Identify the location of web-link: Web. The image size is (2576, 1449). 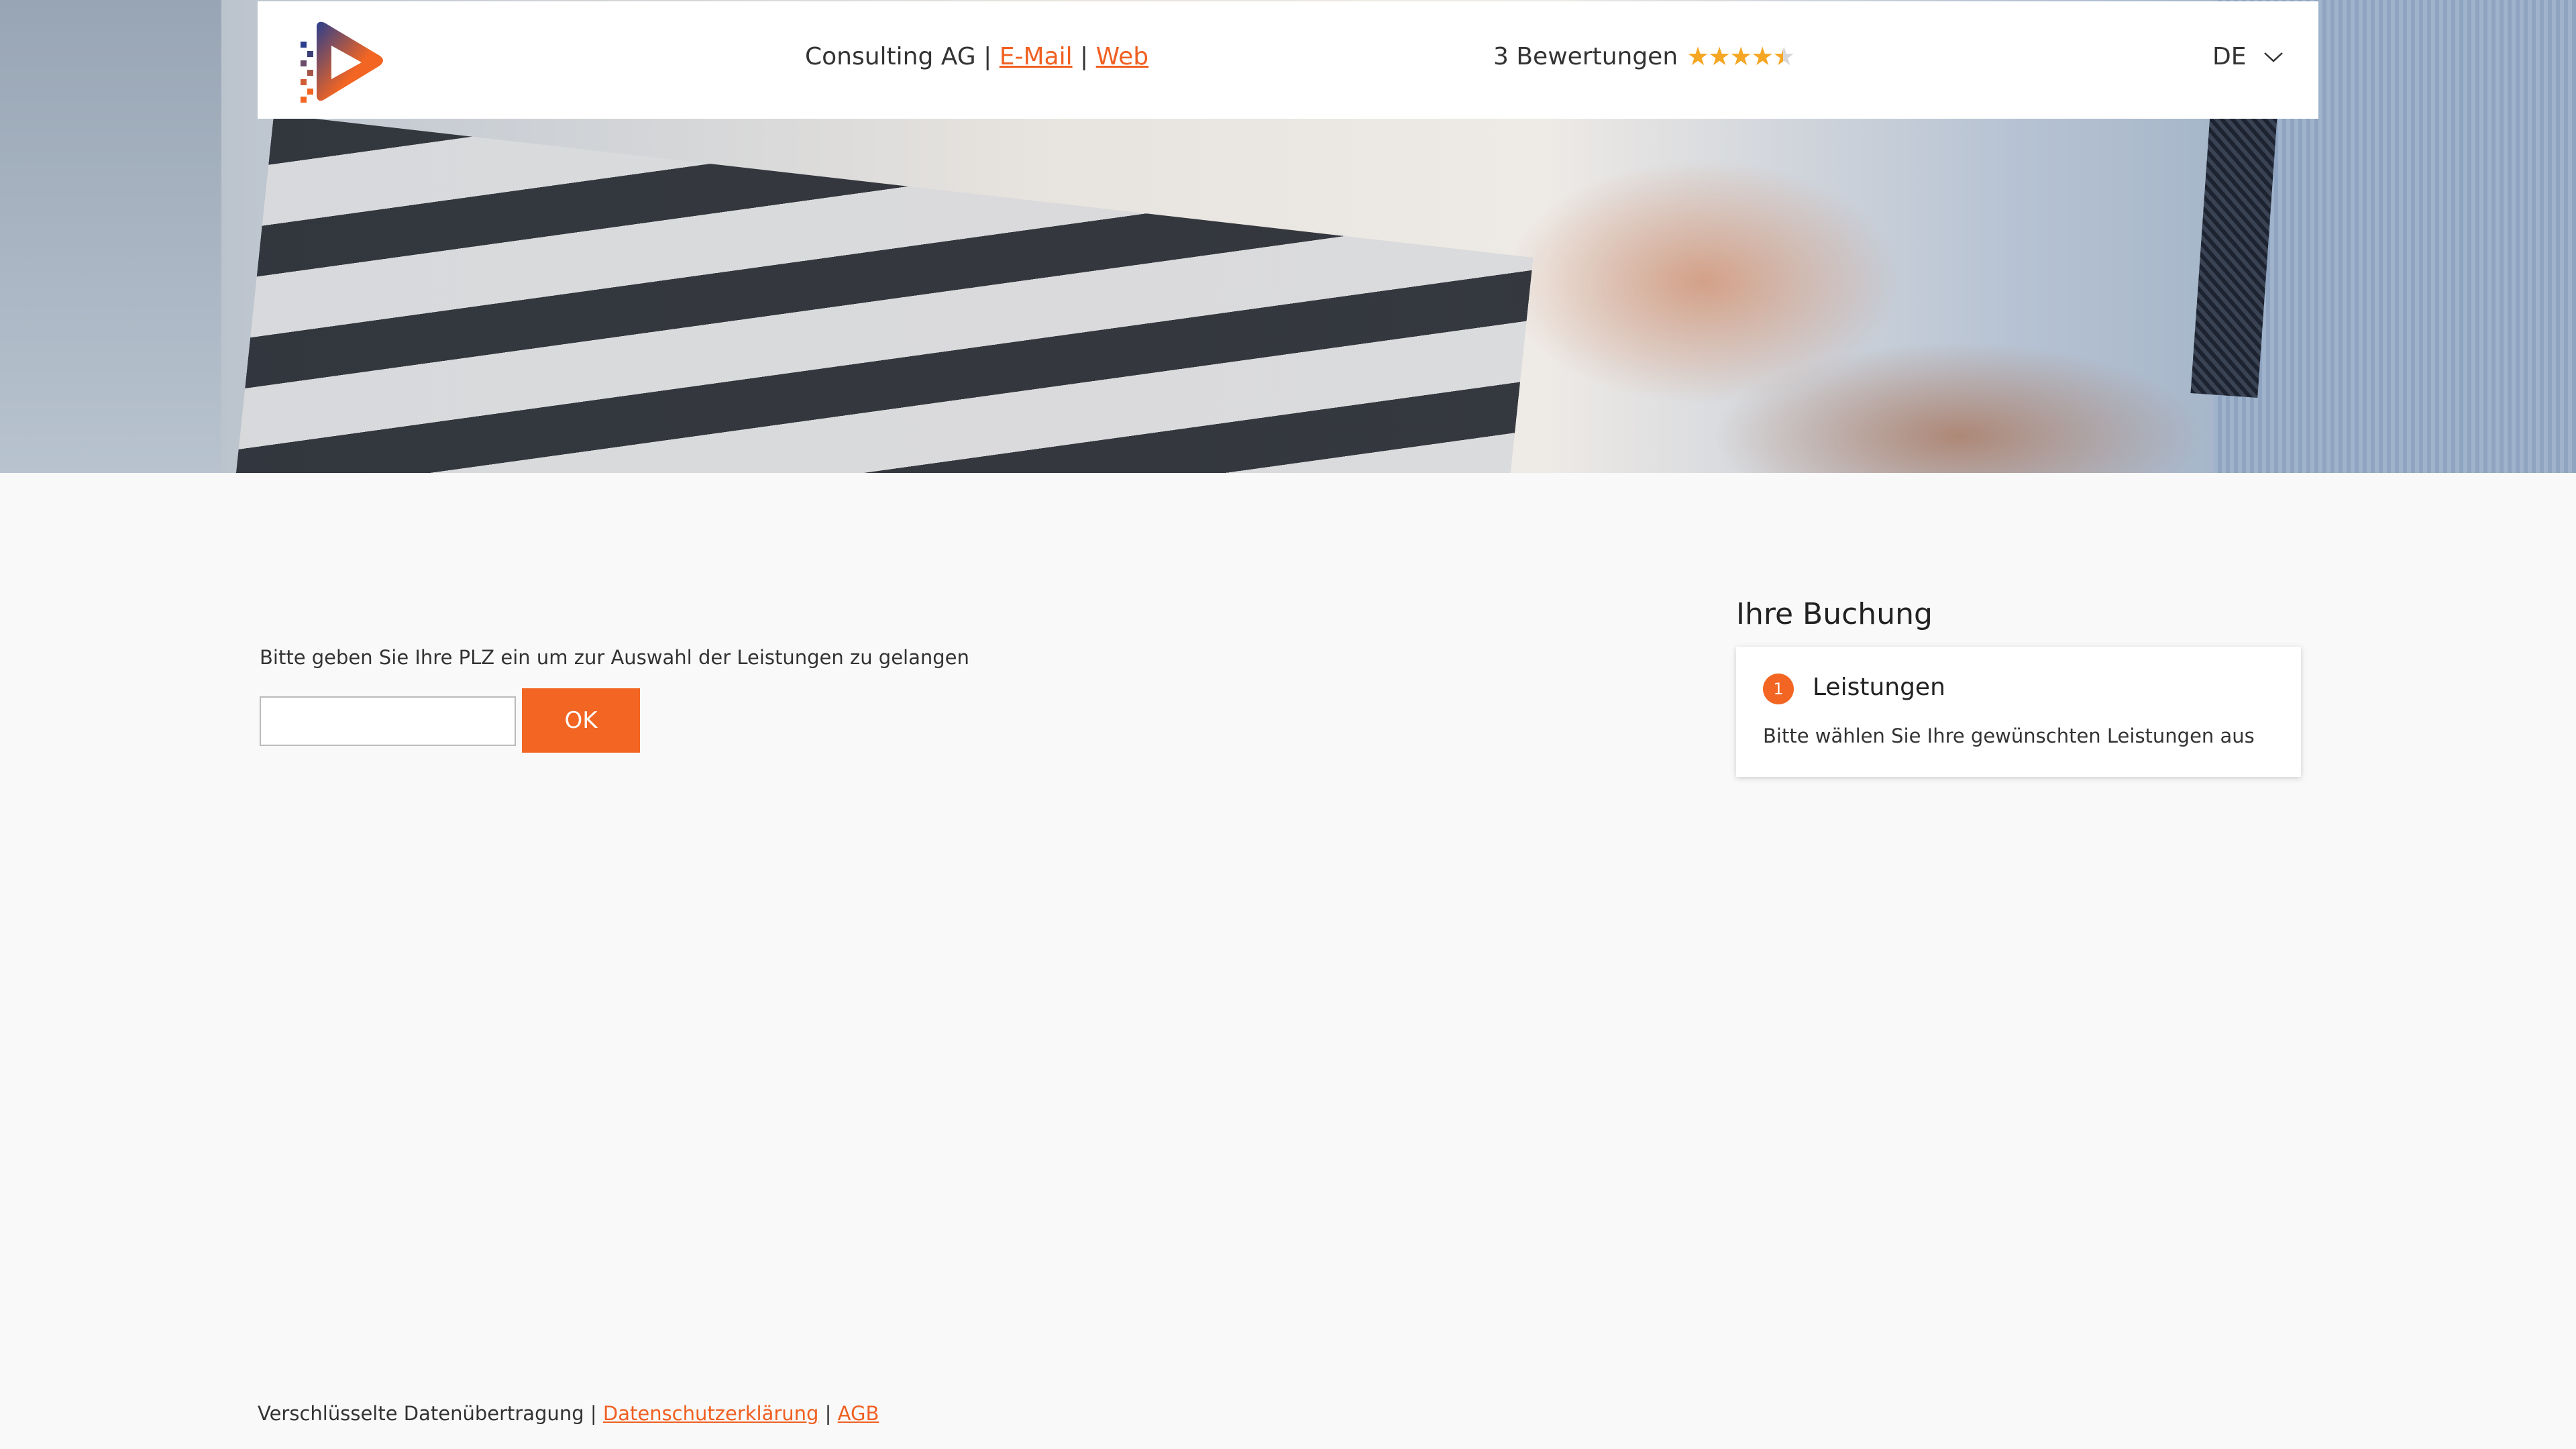
(1122, 56).